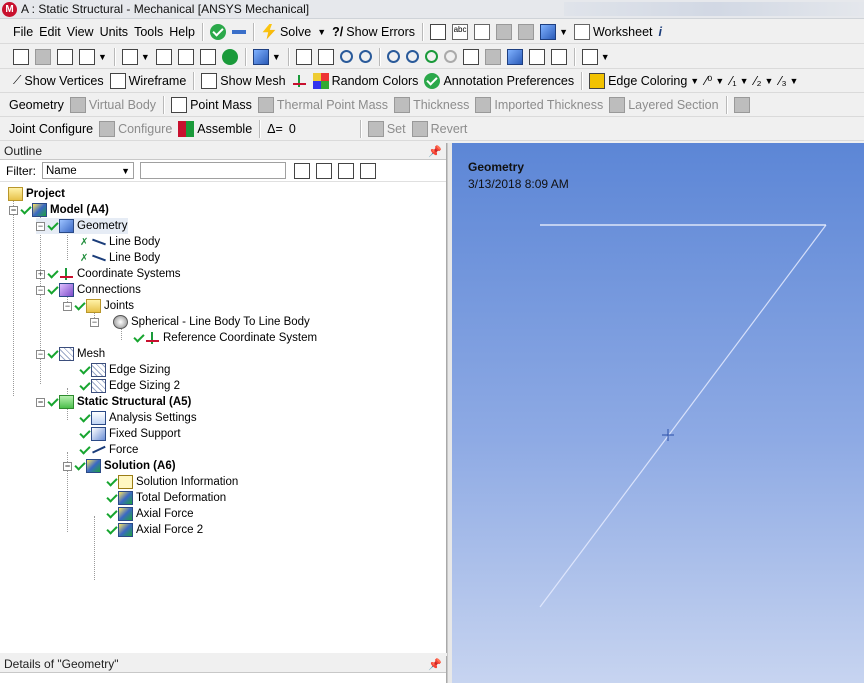 This screenshot has height=683, width=864. What do you see at coordinates (148, 32) in the screenshot?
I see `menu-tools: Tools` at bounding box center [148, 32].